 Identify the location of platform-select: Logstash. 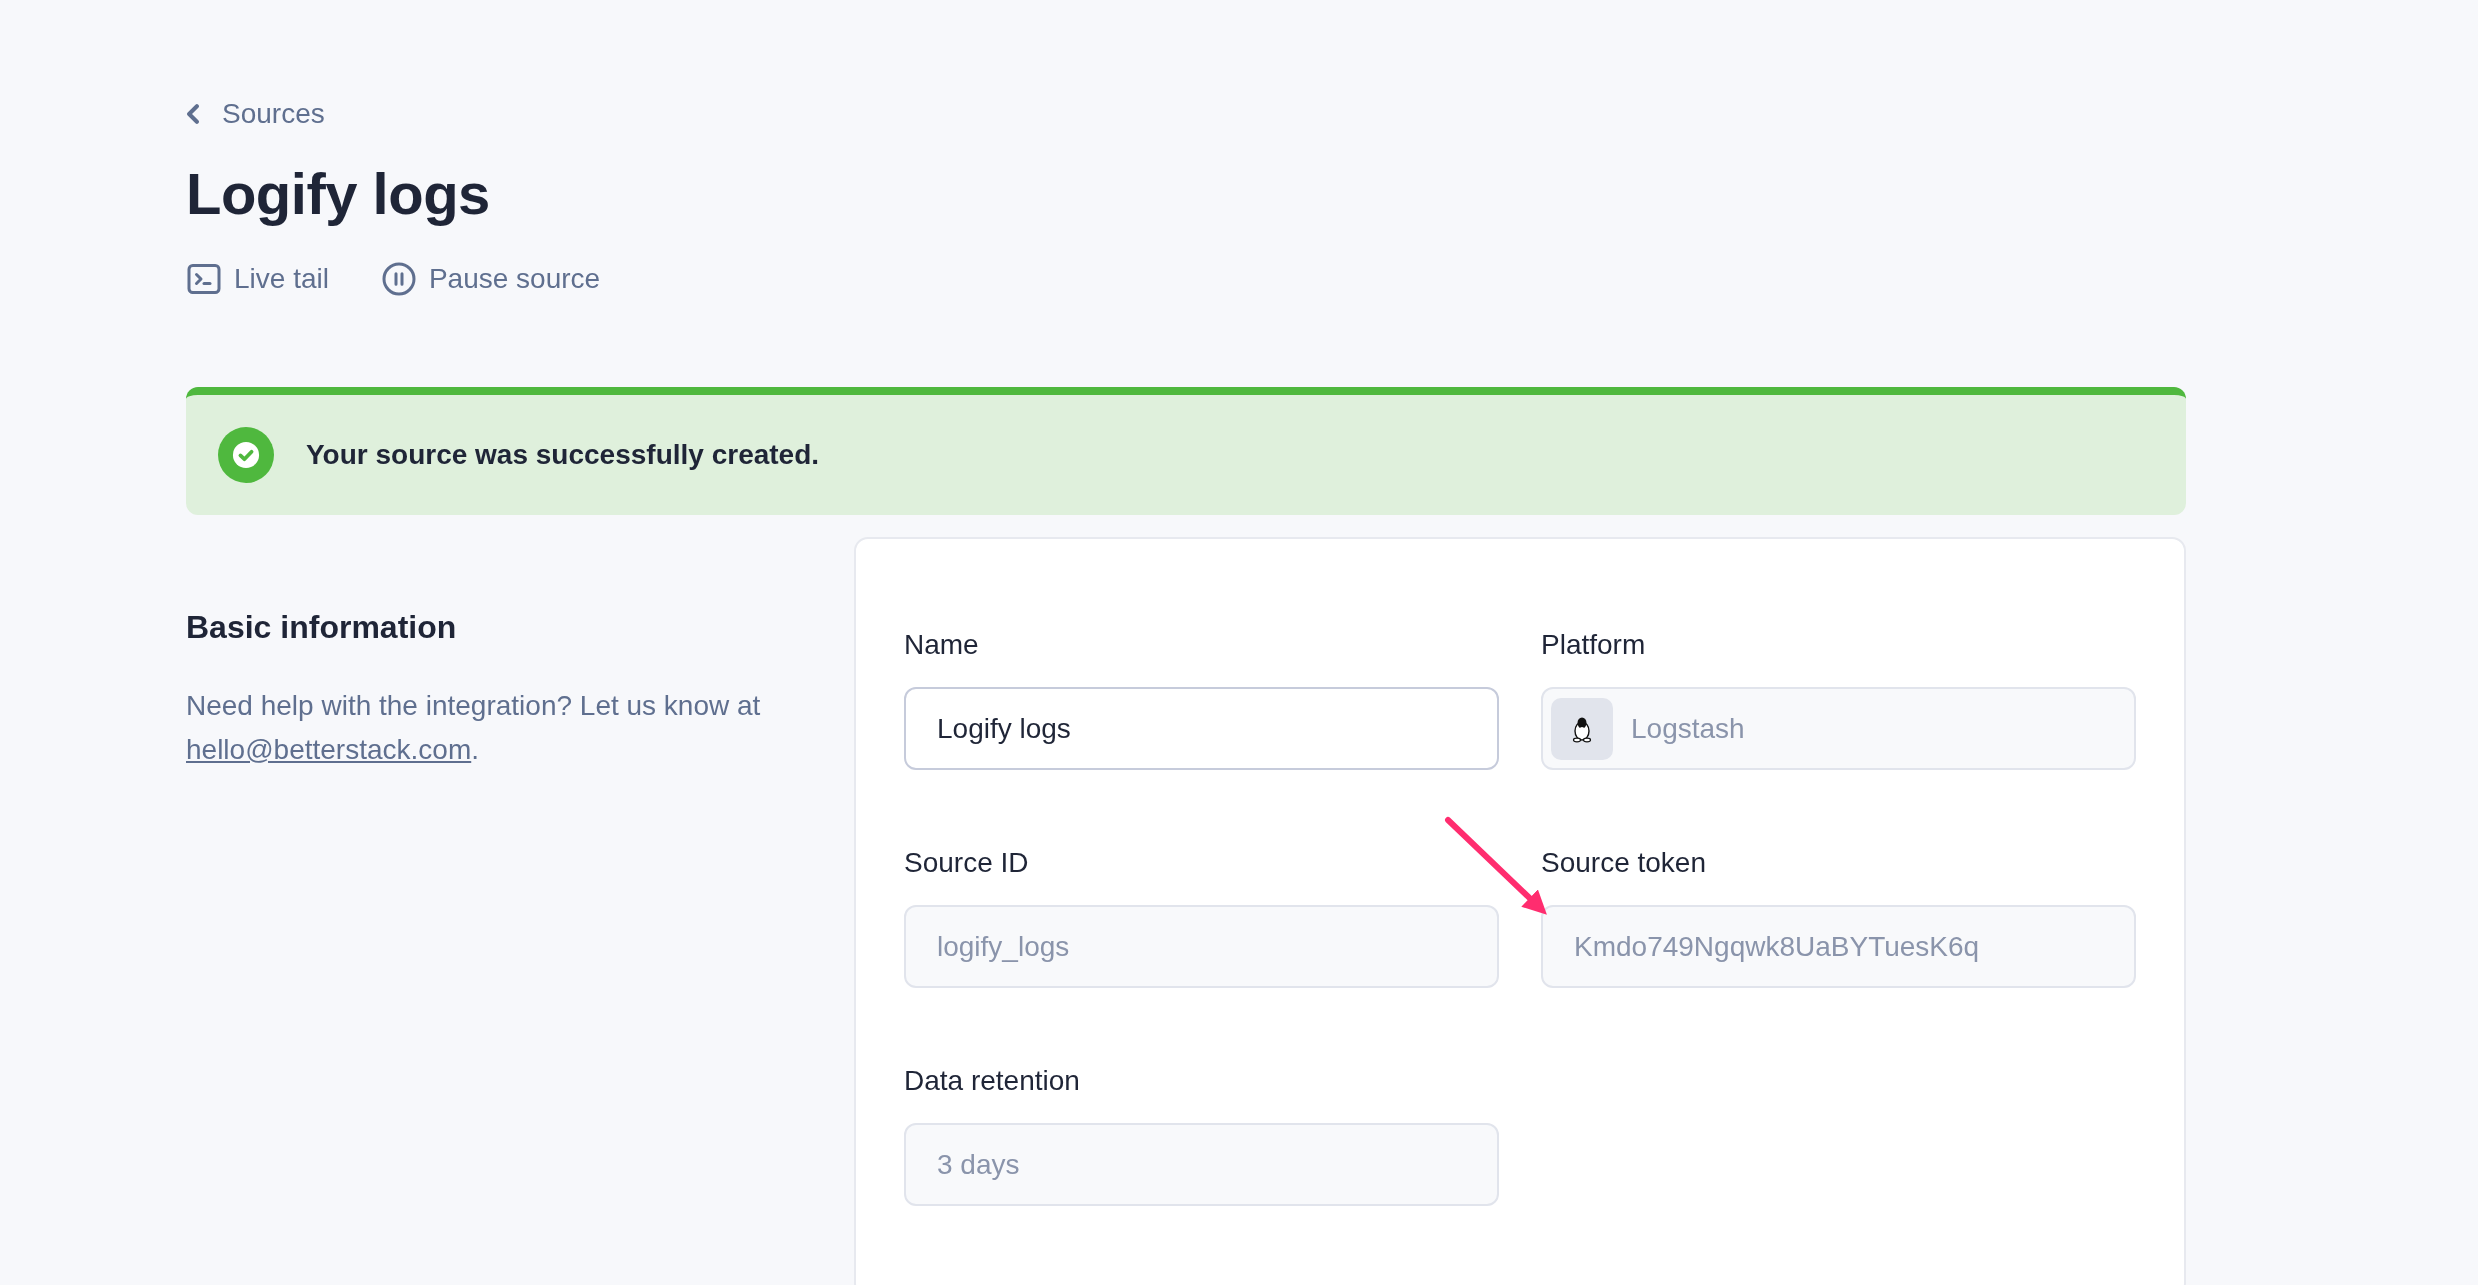
(1838, 728).